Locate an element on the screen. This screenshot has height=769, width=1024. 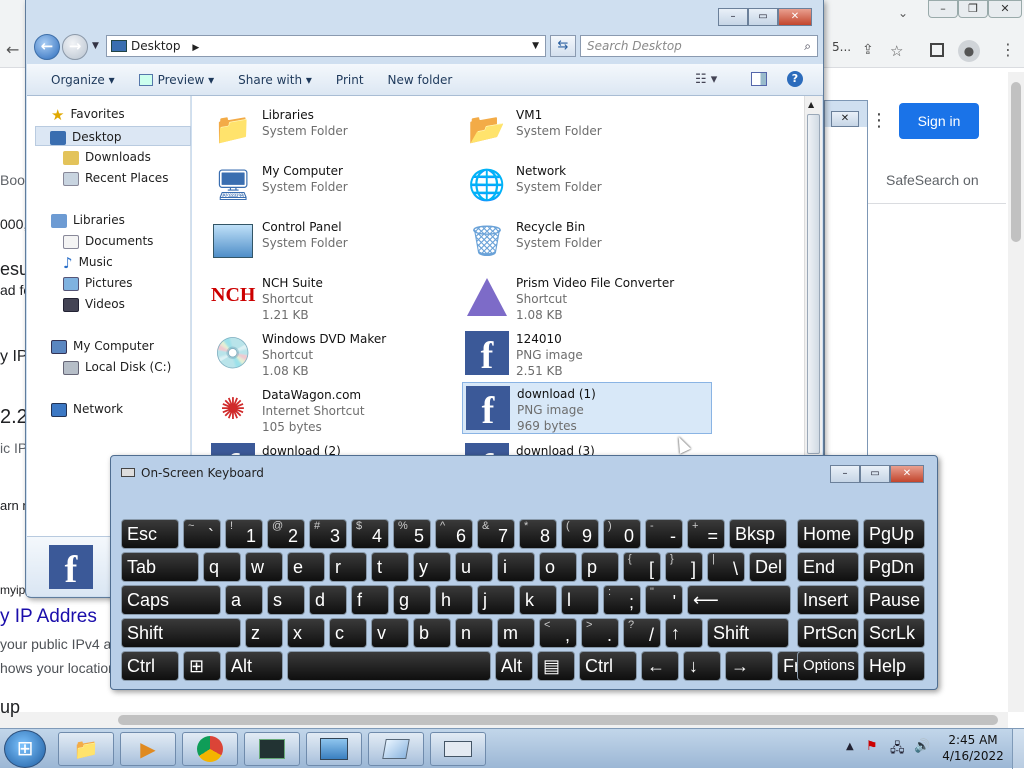
key-symbol: $4 is located at coordinates (370, 534).